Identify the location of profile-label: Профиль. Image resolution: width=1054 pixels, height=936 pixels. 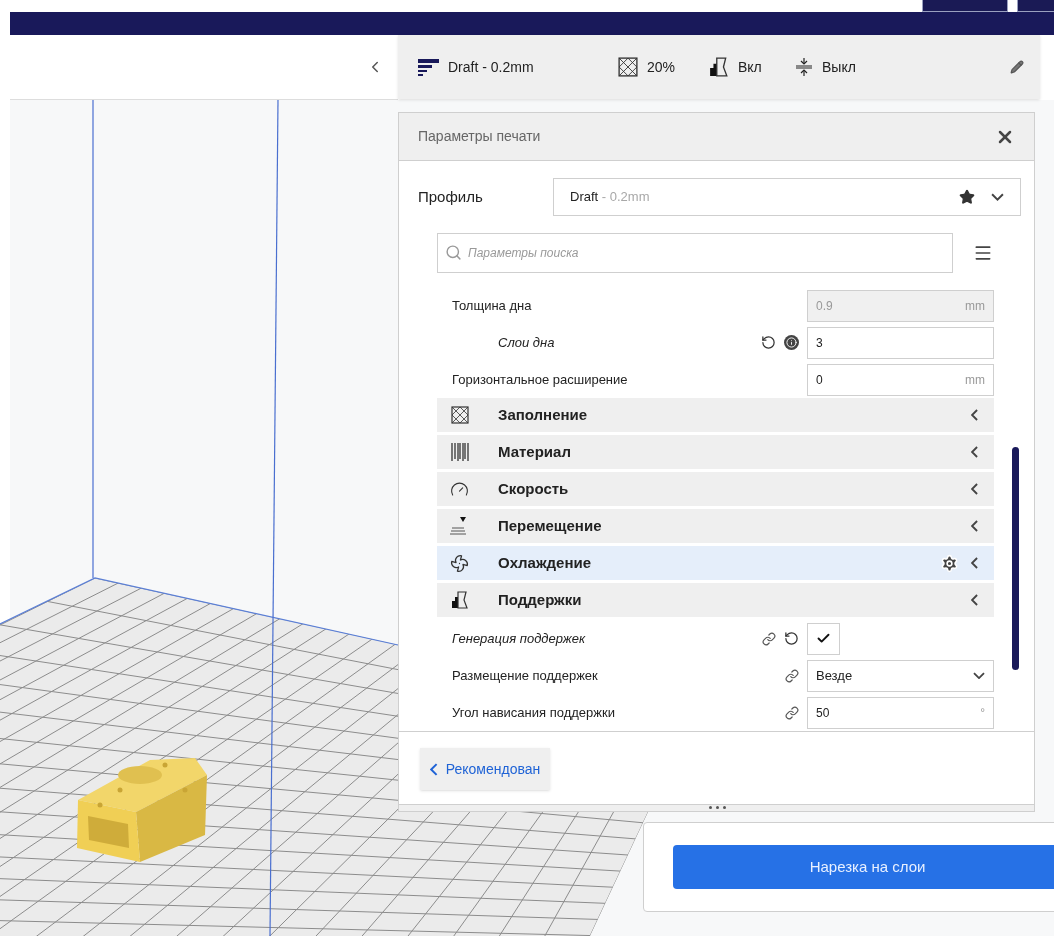
(451, 197).